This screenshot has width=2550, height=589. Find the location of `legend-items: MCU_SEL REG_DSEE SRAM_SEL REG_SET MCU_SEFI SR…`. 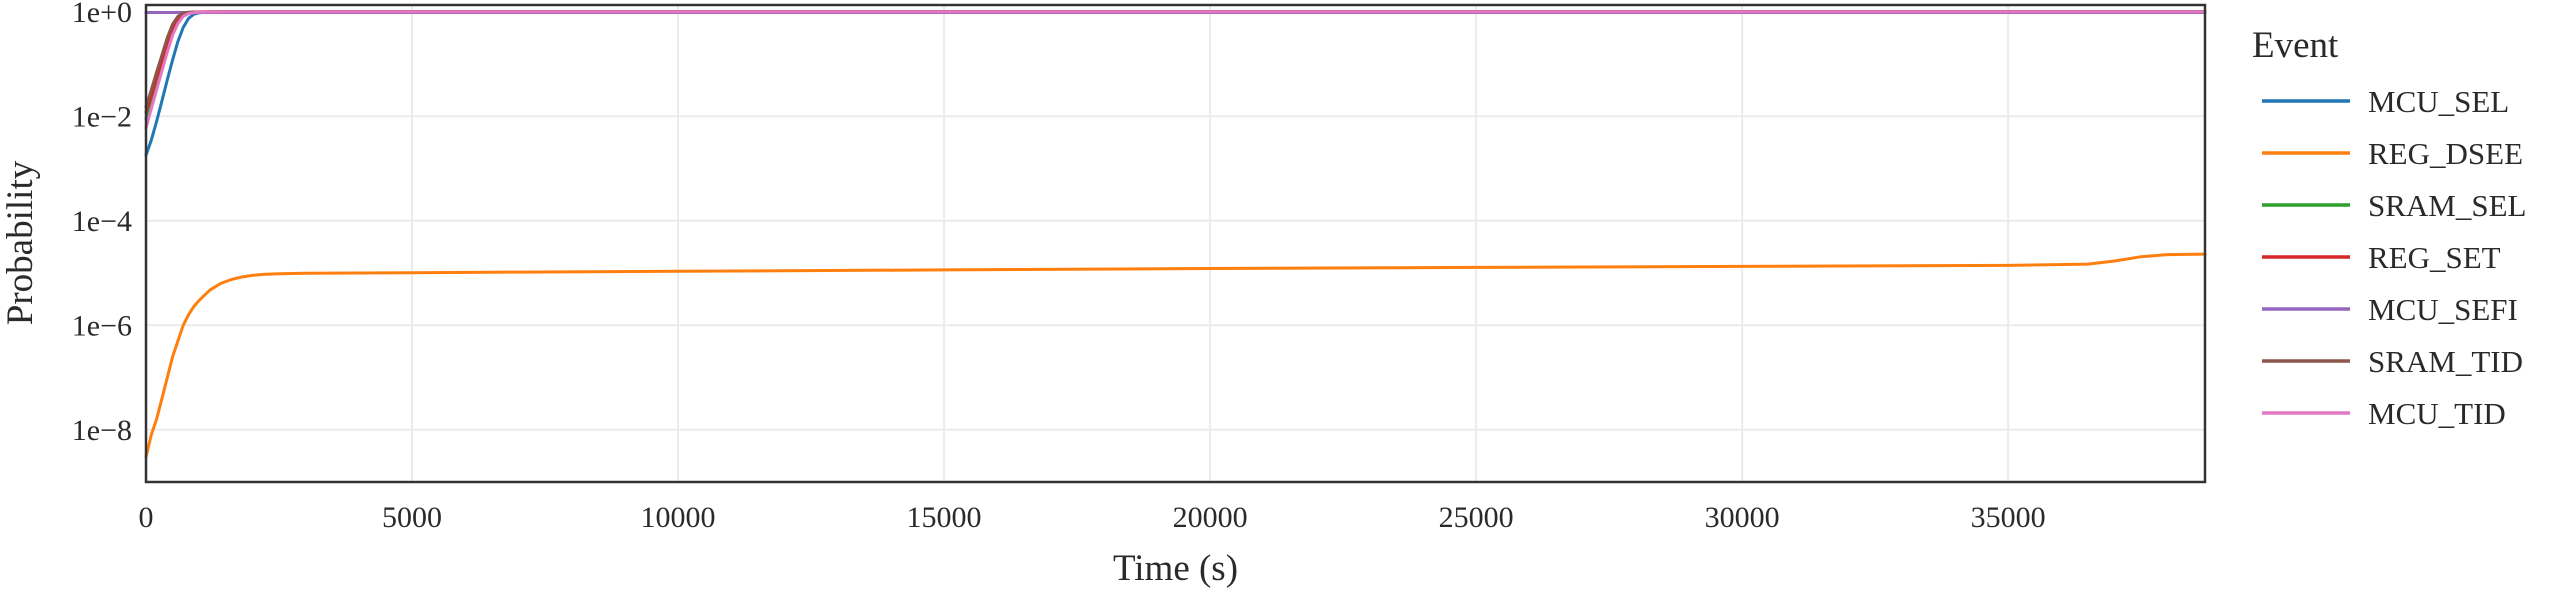

legend-items: MCU_SEL REG_DSEE SRAM_SEL REG_SET MCU_SEFI SR… is located at coordinates (2394, 257).